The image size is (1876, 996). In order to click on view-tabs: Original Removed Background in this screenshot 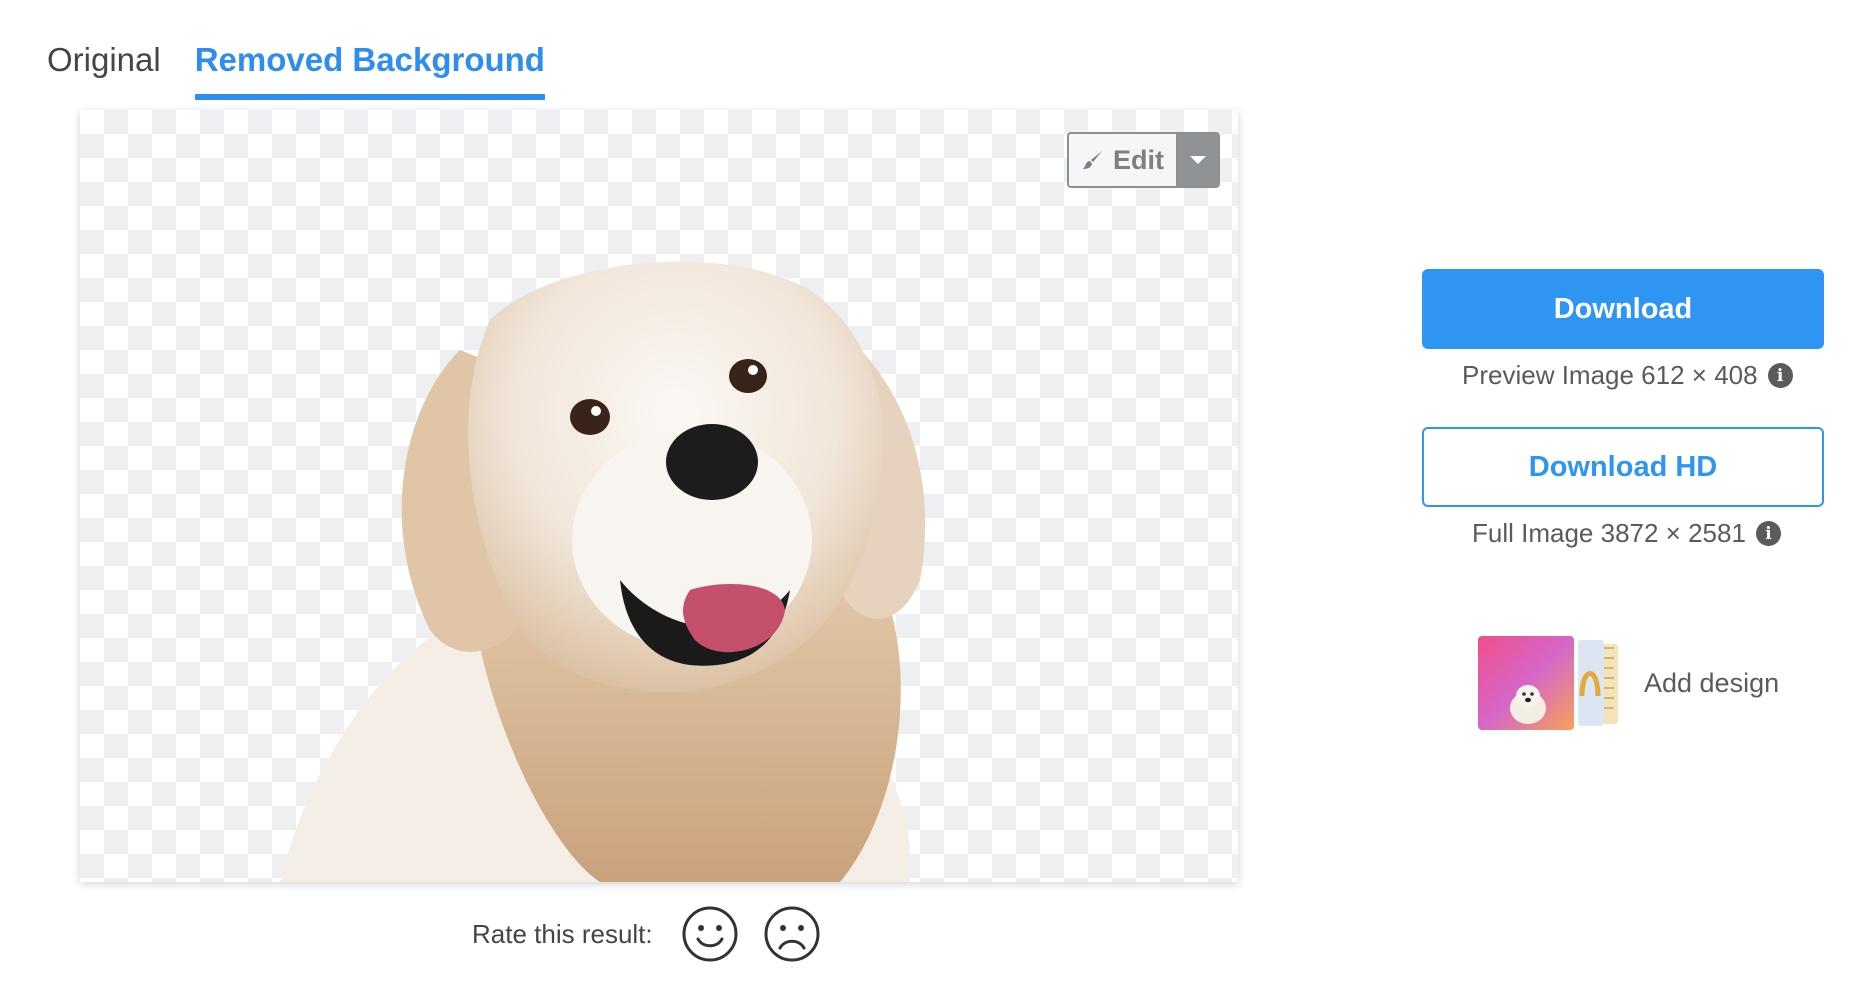, I will do `click(296, 67)`.